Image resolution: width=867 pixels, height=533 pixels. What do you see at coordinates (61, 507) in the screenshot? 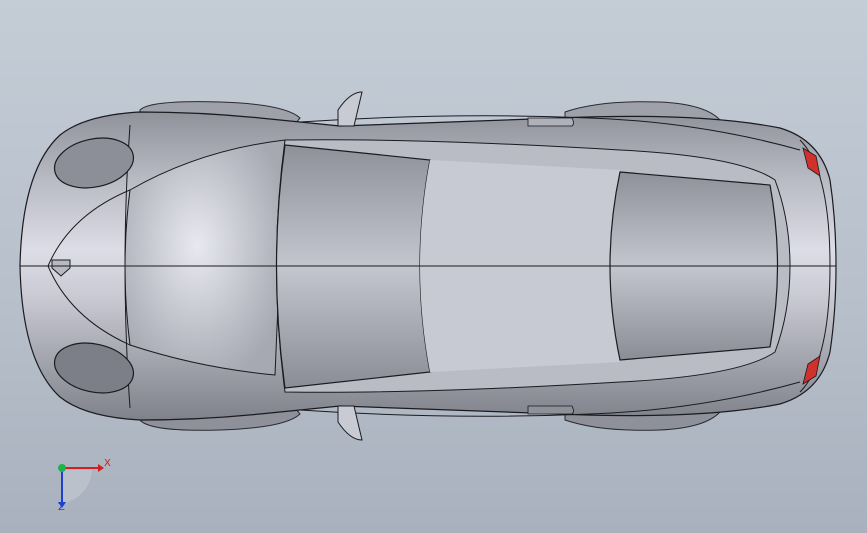
I see `triad-z-label: Z` at bounding box center [61, 507].